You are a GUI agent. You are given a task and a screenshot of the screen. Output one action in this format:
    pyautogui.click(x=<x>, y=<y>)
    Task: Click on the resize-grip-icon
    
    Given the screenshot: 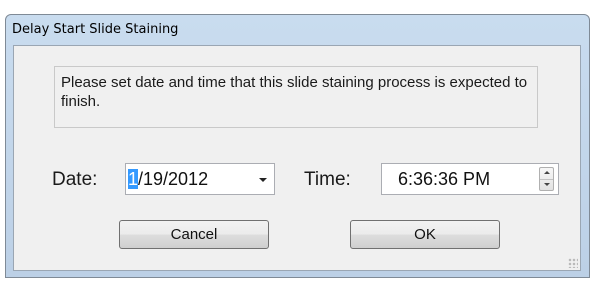 What is the action you would take?
    pyautogui.click(x=573, y=263)
    